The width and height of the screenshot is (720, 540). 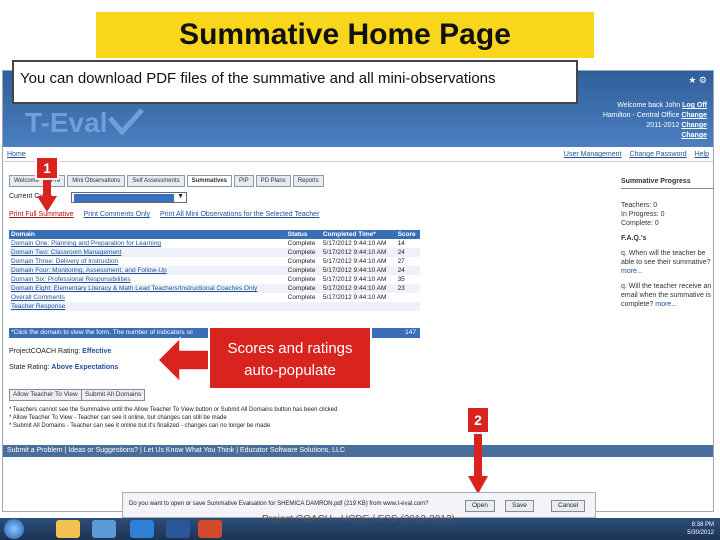 I want to click on logoff-link: Log Off, so click(x=694, y=105).